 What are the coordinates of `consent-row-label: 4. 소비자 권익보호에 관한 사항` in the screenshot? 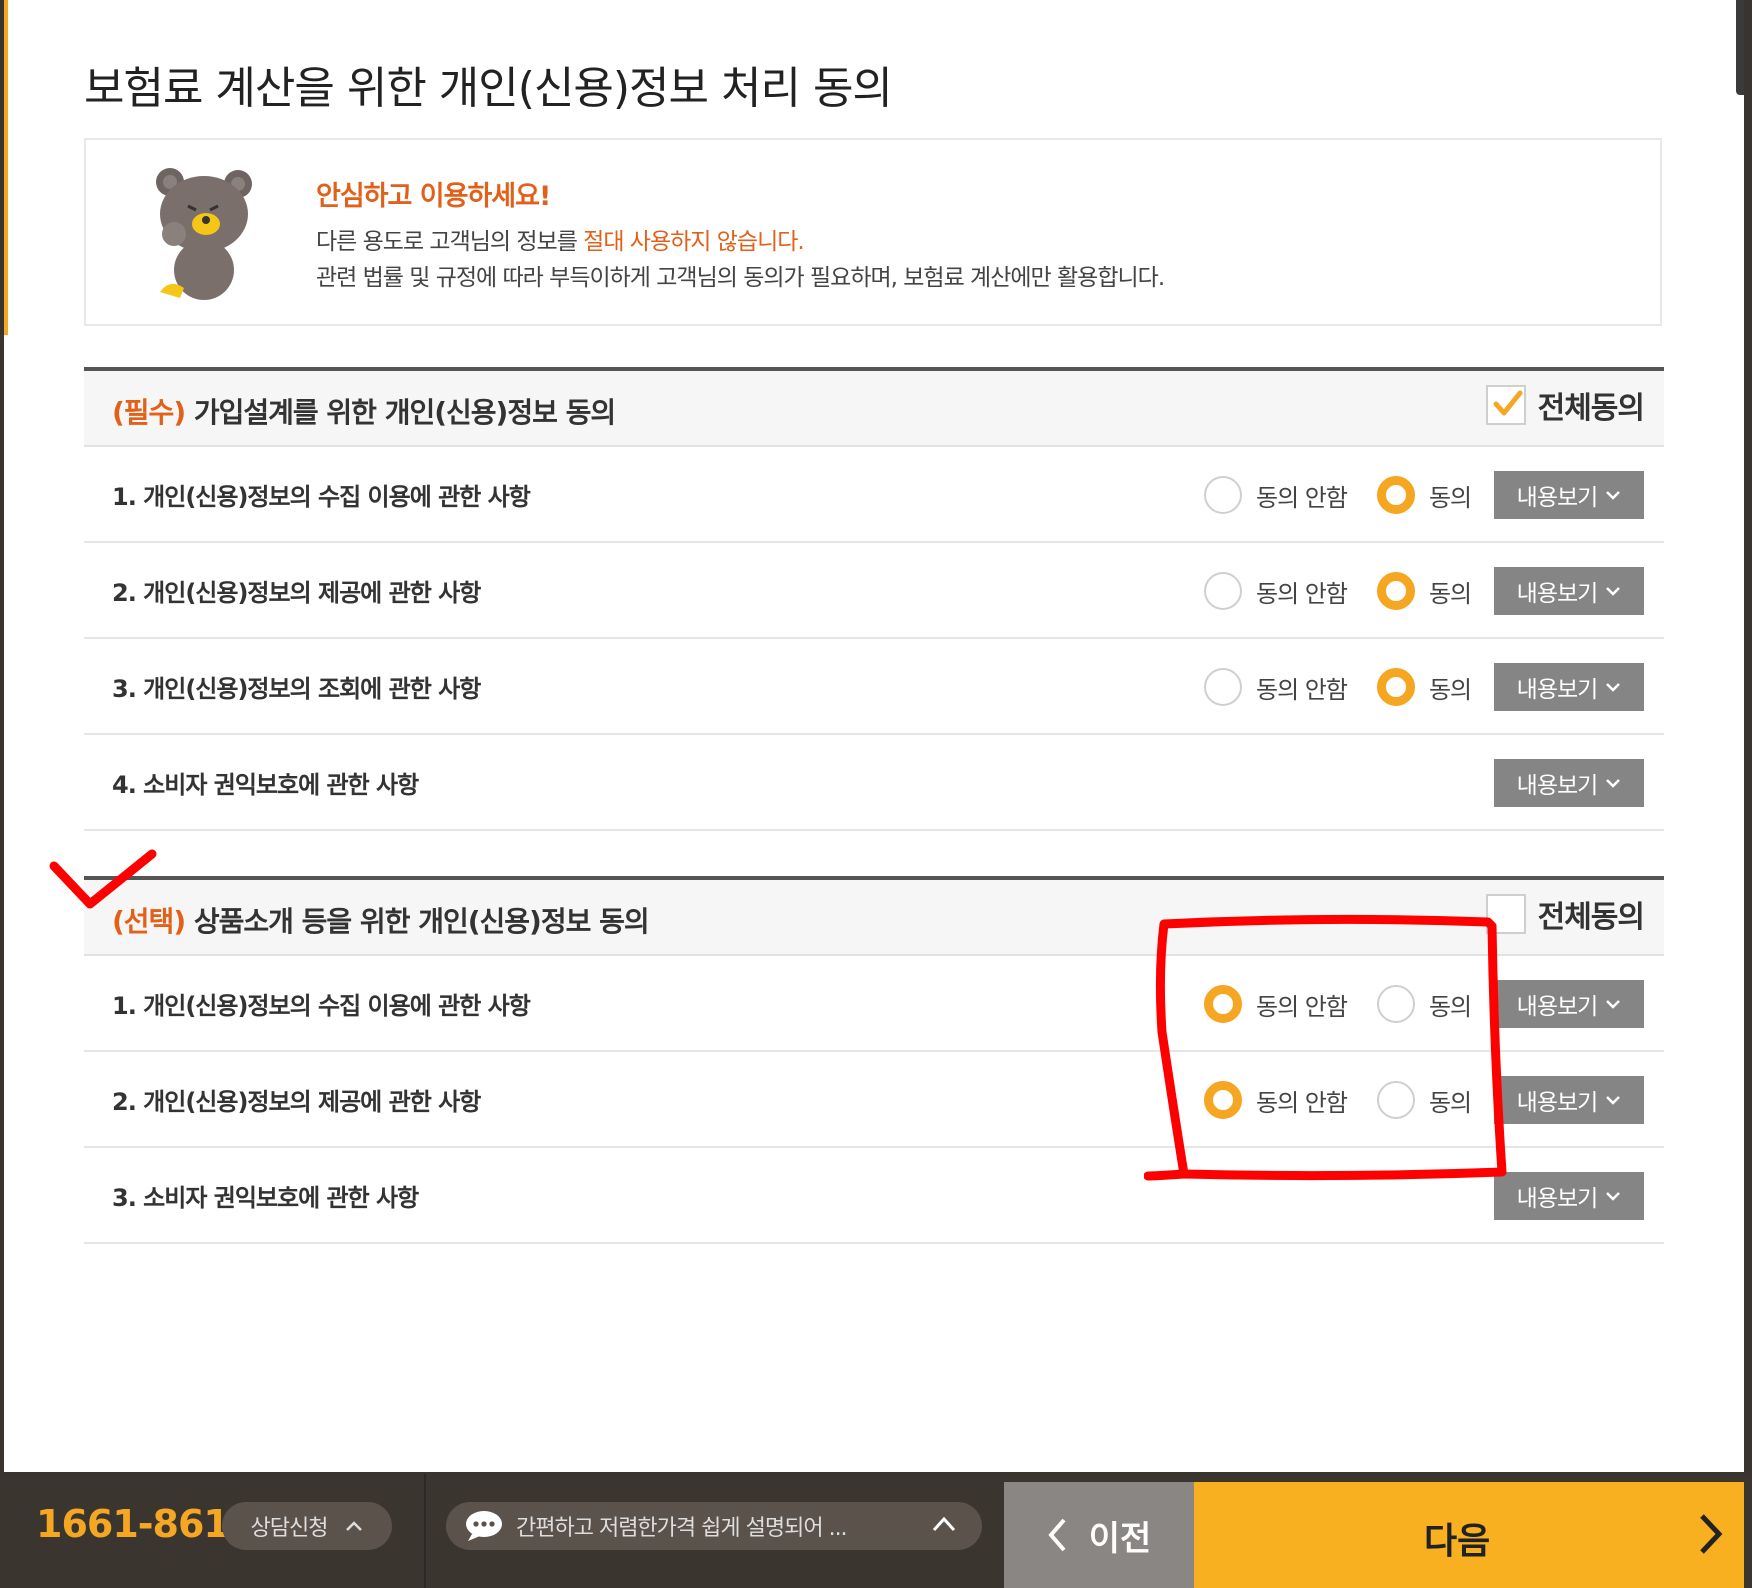 It's located at (265, 785).